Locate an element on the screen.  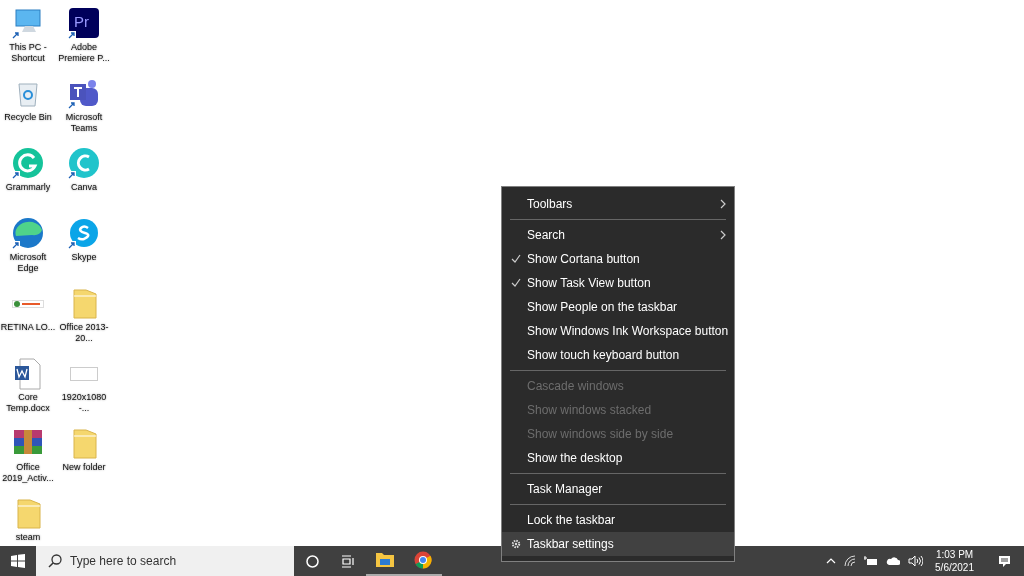
canva-icon is located at coordinates (84, 164).